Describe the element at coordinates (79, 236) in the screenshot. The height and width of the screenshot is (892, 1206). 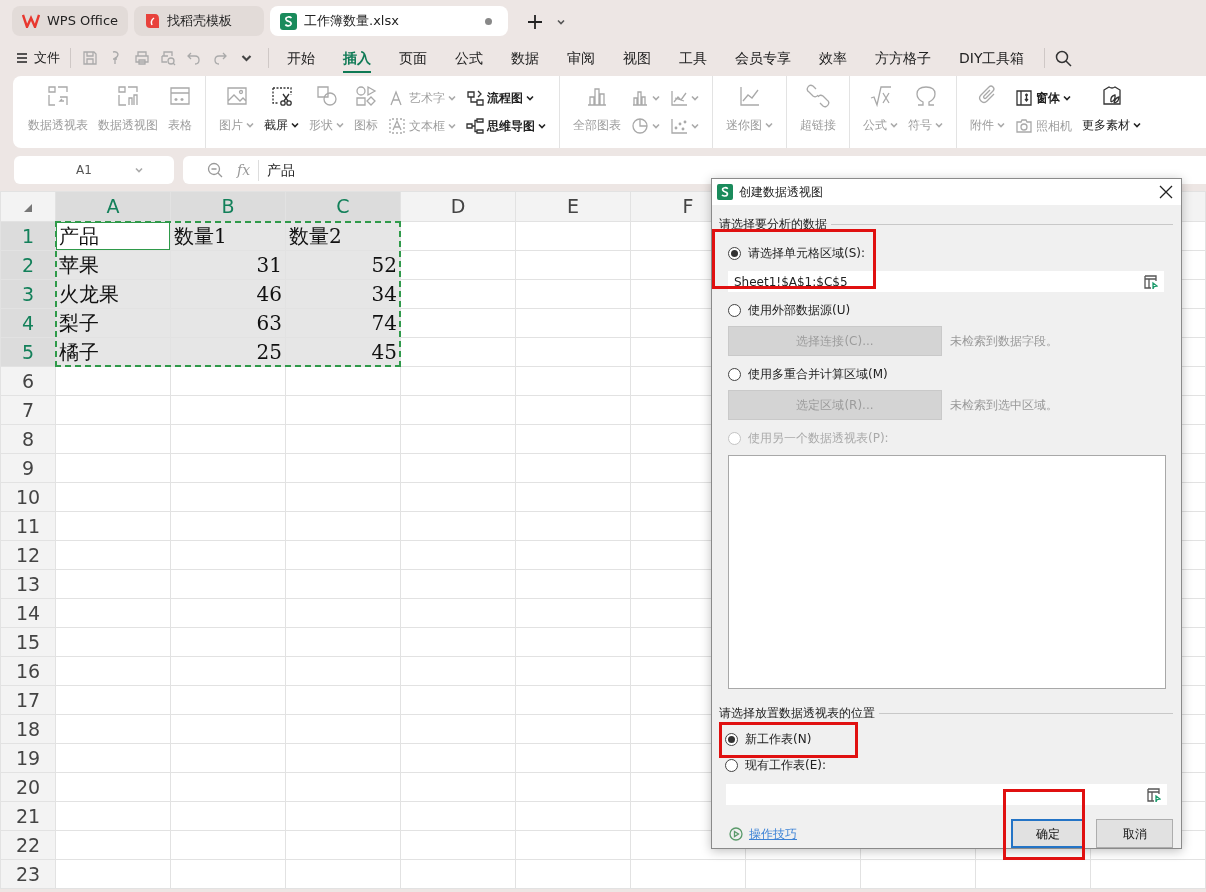
I see `cell-text: 产品` at that location.